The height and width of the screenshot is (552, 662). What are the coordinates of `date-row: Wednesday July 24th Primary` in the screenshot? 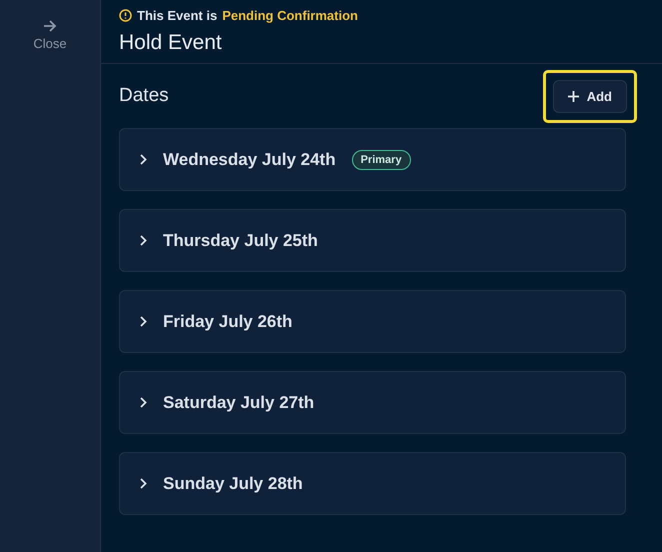 It's located at (372, 159).